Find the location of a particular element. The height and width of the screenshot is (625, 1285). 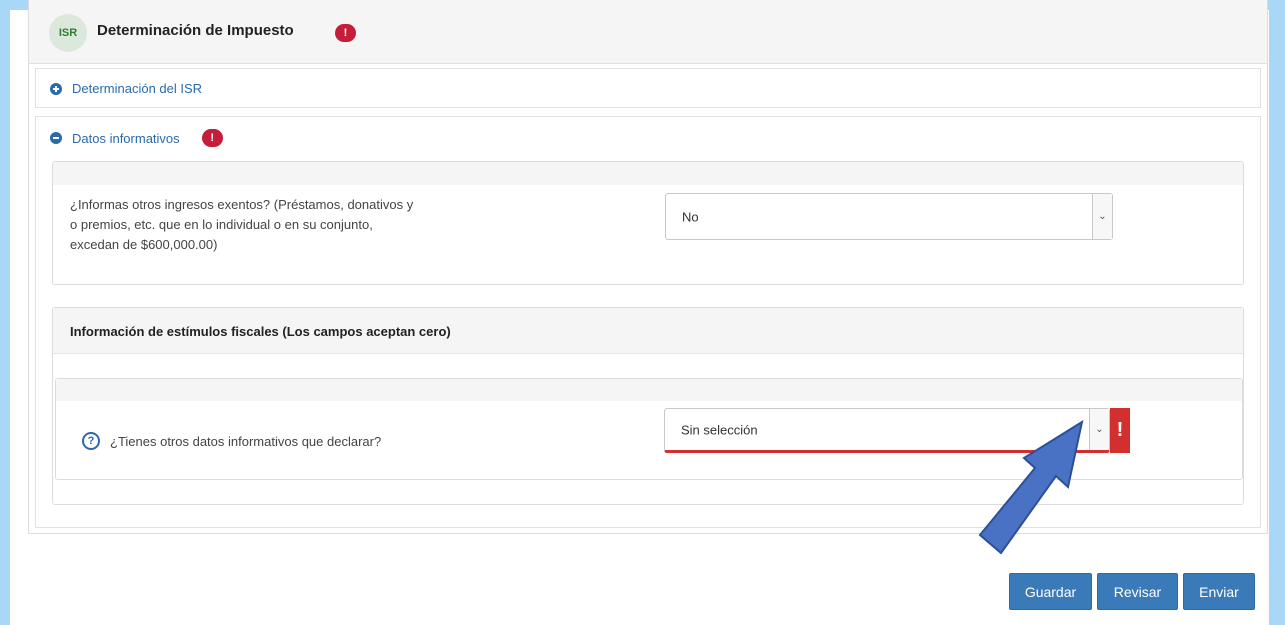

revisar-button: Revisar is located at coordinates (1137, 591).